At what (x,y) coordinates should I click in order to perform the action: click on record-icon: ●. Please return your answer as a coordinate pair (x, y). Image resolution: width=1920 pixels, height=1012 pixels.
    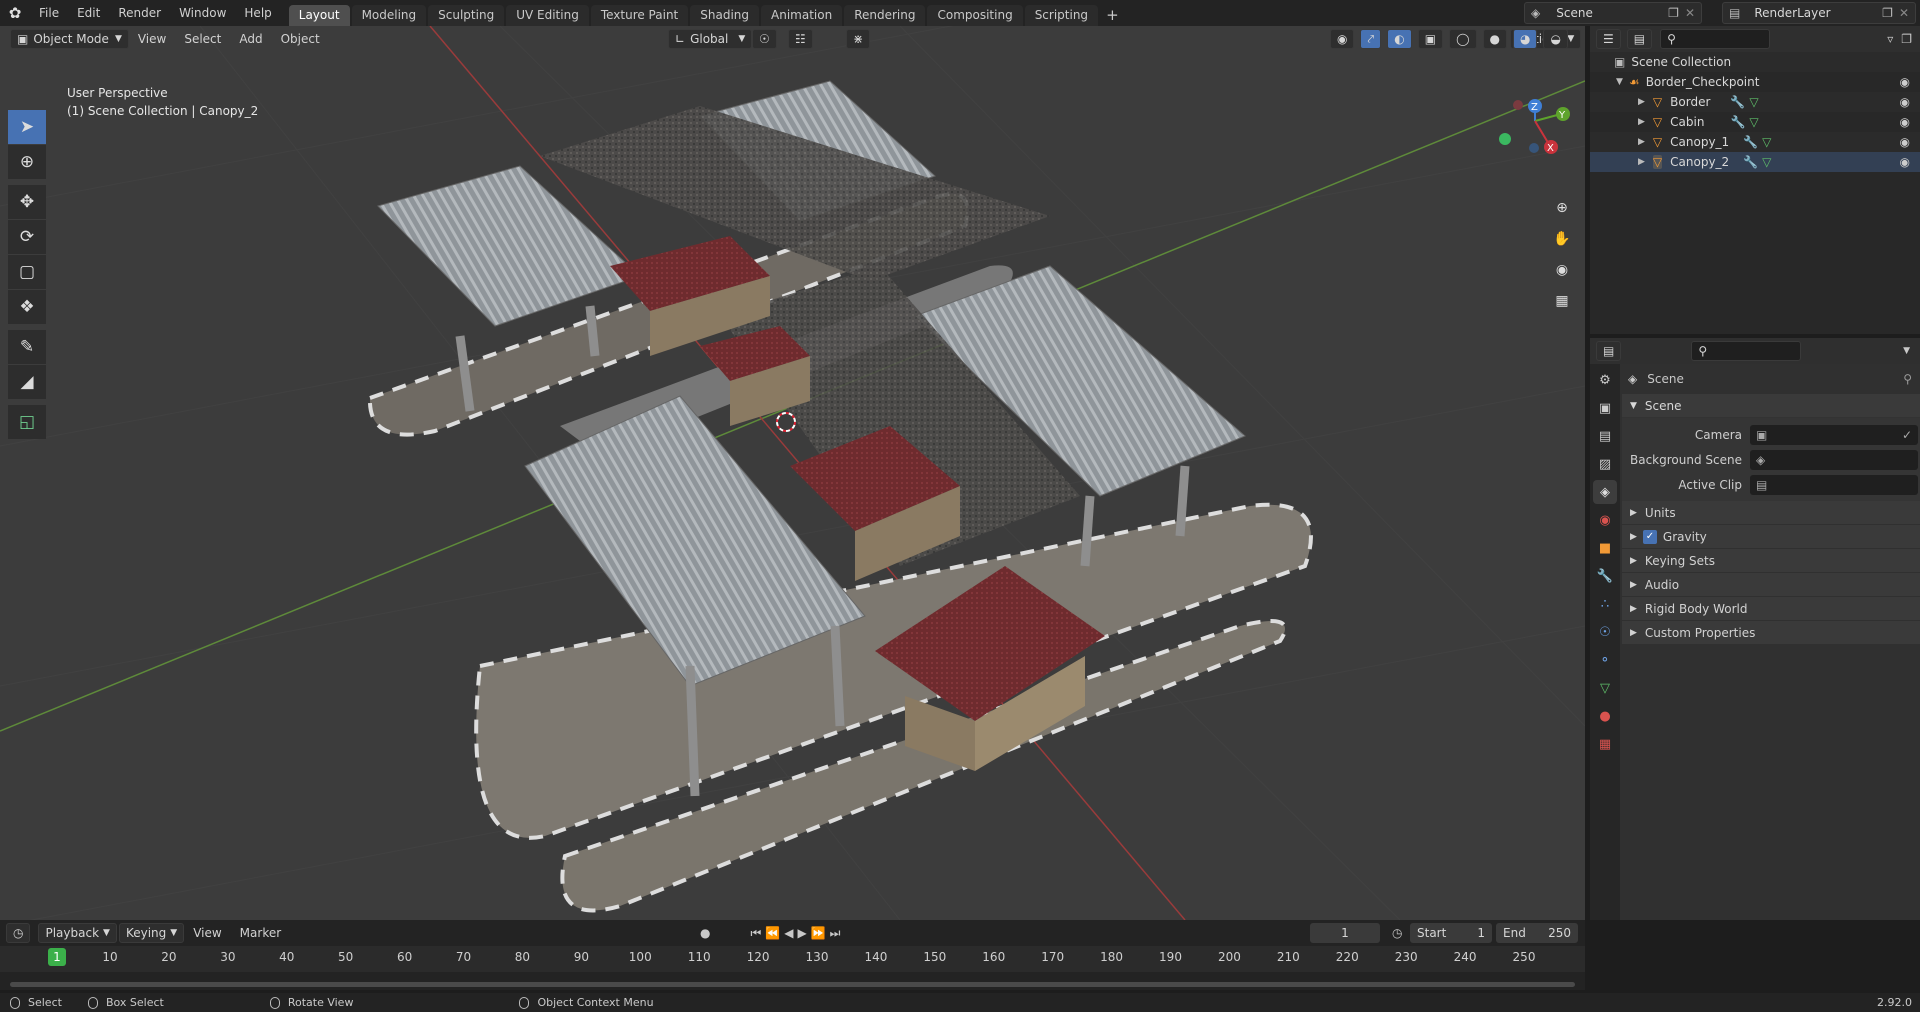
    Looking at the image, I should click on (705, 933).